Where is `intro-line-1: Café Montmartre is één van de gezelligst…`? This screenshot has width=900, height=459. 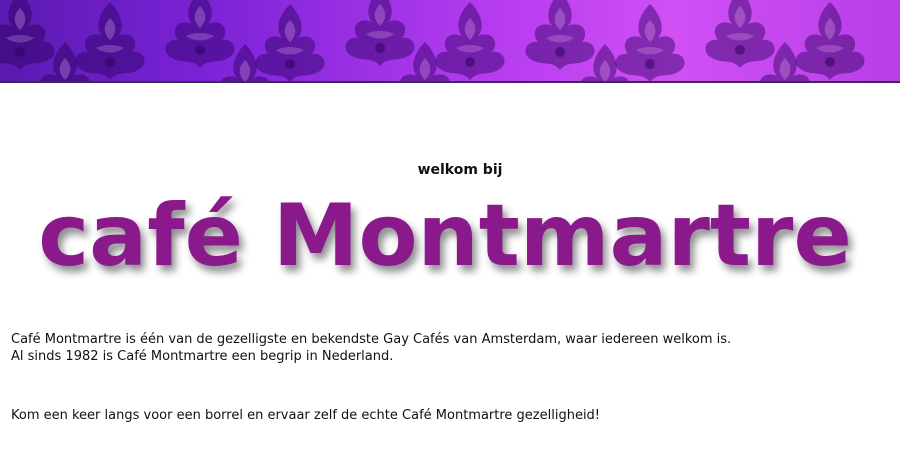 intro-line-1: Café Montmartre is één van de gezelligst… is located at coordinates (371, 339).